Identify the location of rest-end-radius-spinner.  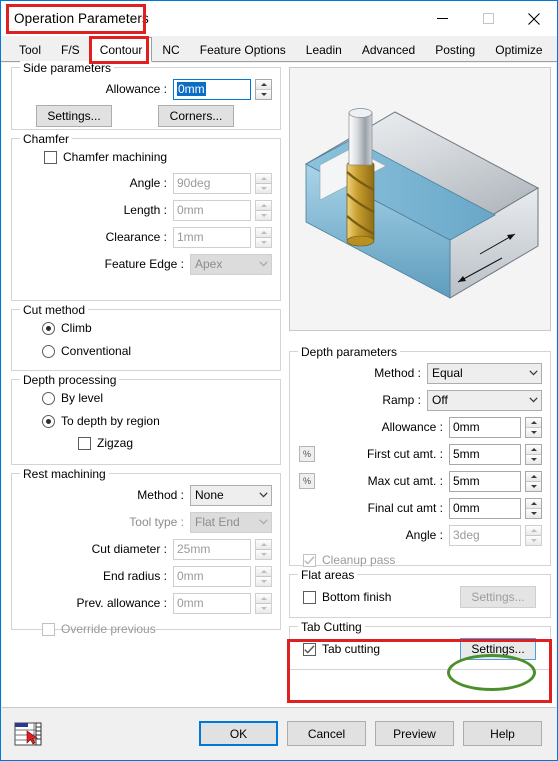
(263, 576).